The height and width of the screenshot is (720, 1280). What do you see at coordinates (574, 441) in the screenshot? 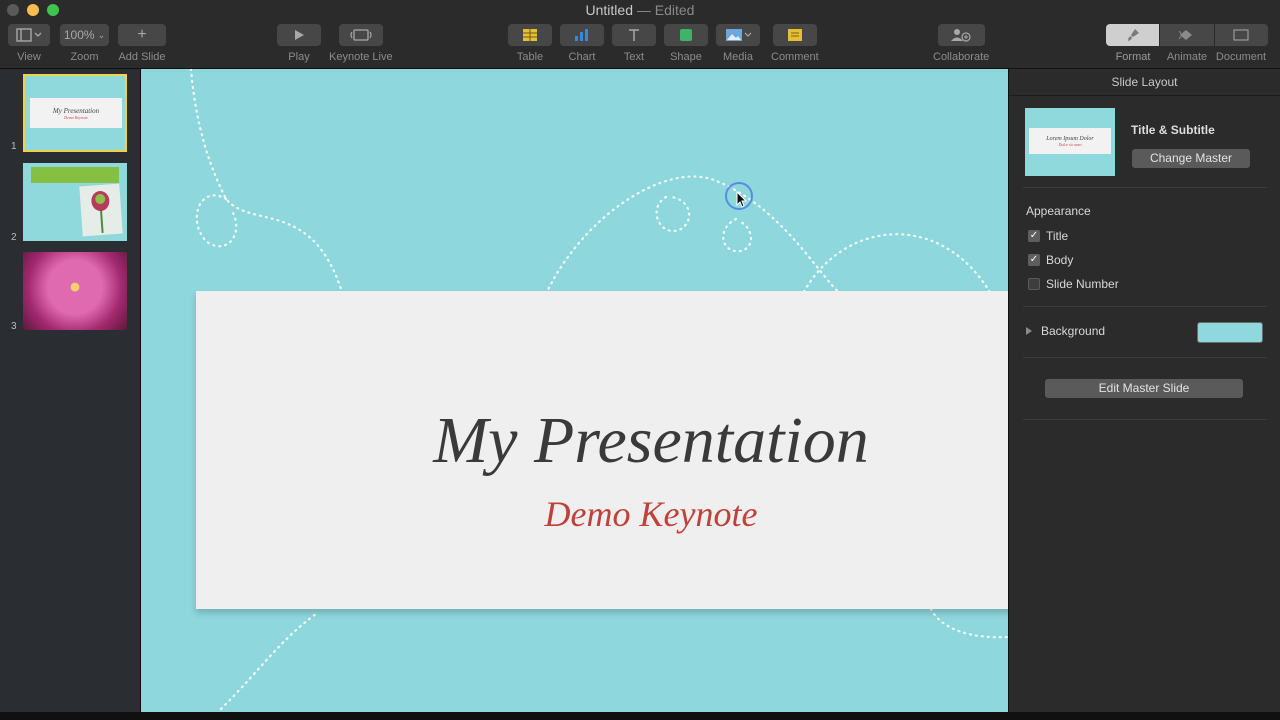
I see `slide-title: My Presentation` at bounding box center [574, 441].